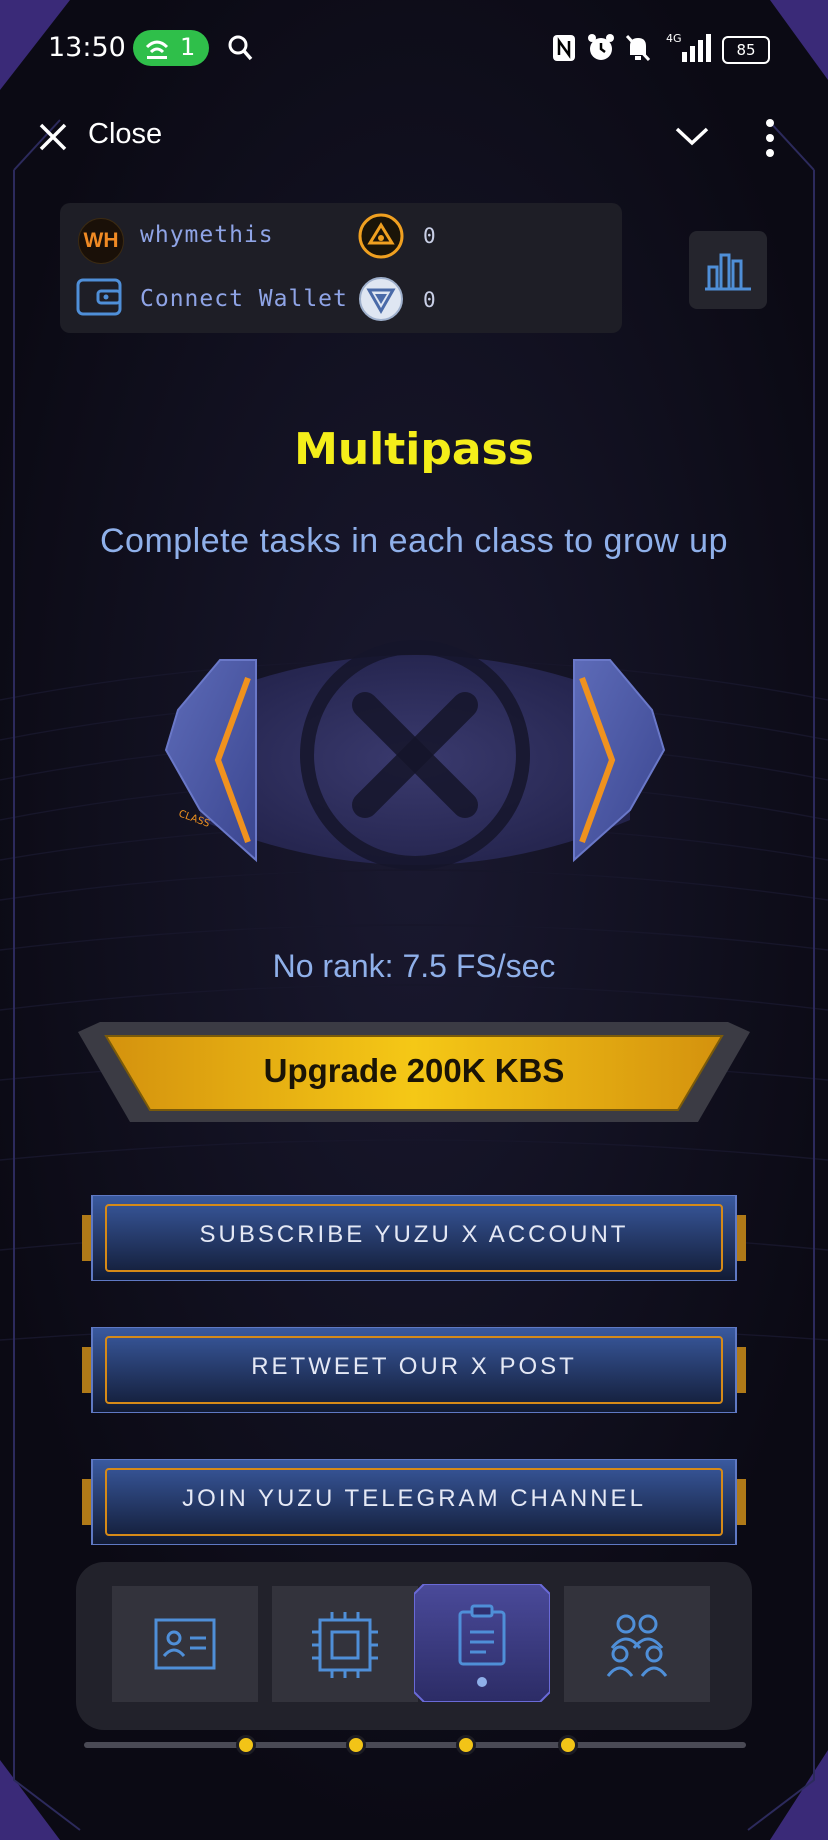 Image resolution: width=828 pixels, height=1840 pixels. Describe the element at coordinates (413, 541) in the screenshot. I see `page-subtitle: Complete tasks in each class to grow up` at that location.